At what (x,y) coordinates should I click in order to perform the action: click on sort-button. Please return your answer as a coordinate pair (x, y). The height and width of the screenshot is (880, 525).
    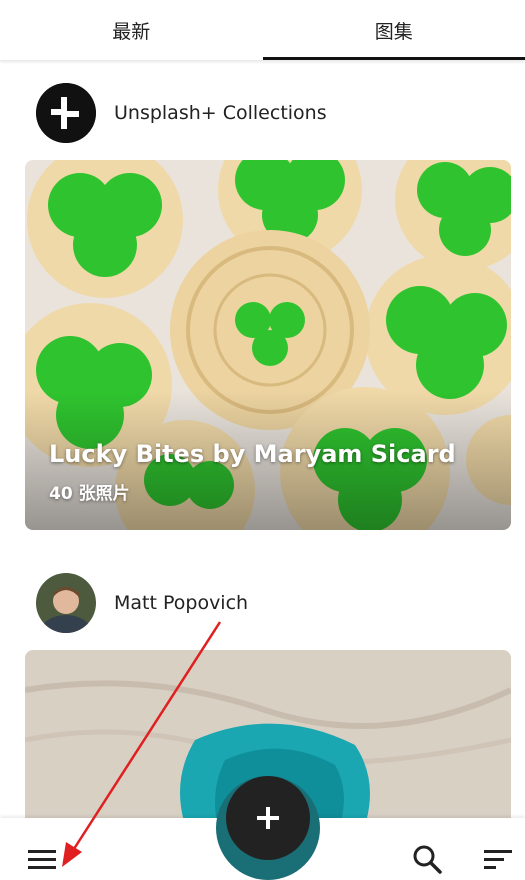
    Looking at the image, I should click on (498, 862).